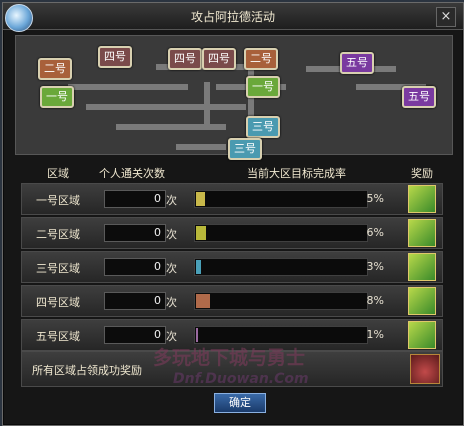  Describe the element at coordinates (375, 266) in the screenshot. I see `progress-percent: 3%` at that location.